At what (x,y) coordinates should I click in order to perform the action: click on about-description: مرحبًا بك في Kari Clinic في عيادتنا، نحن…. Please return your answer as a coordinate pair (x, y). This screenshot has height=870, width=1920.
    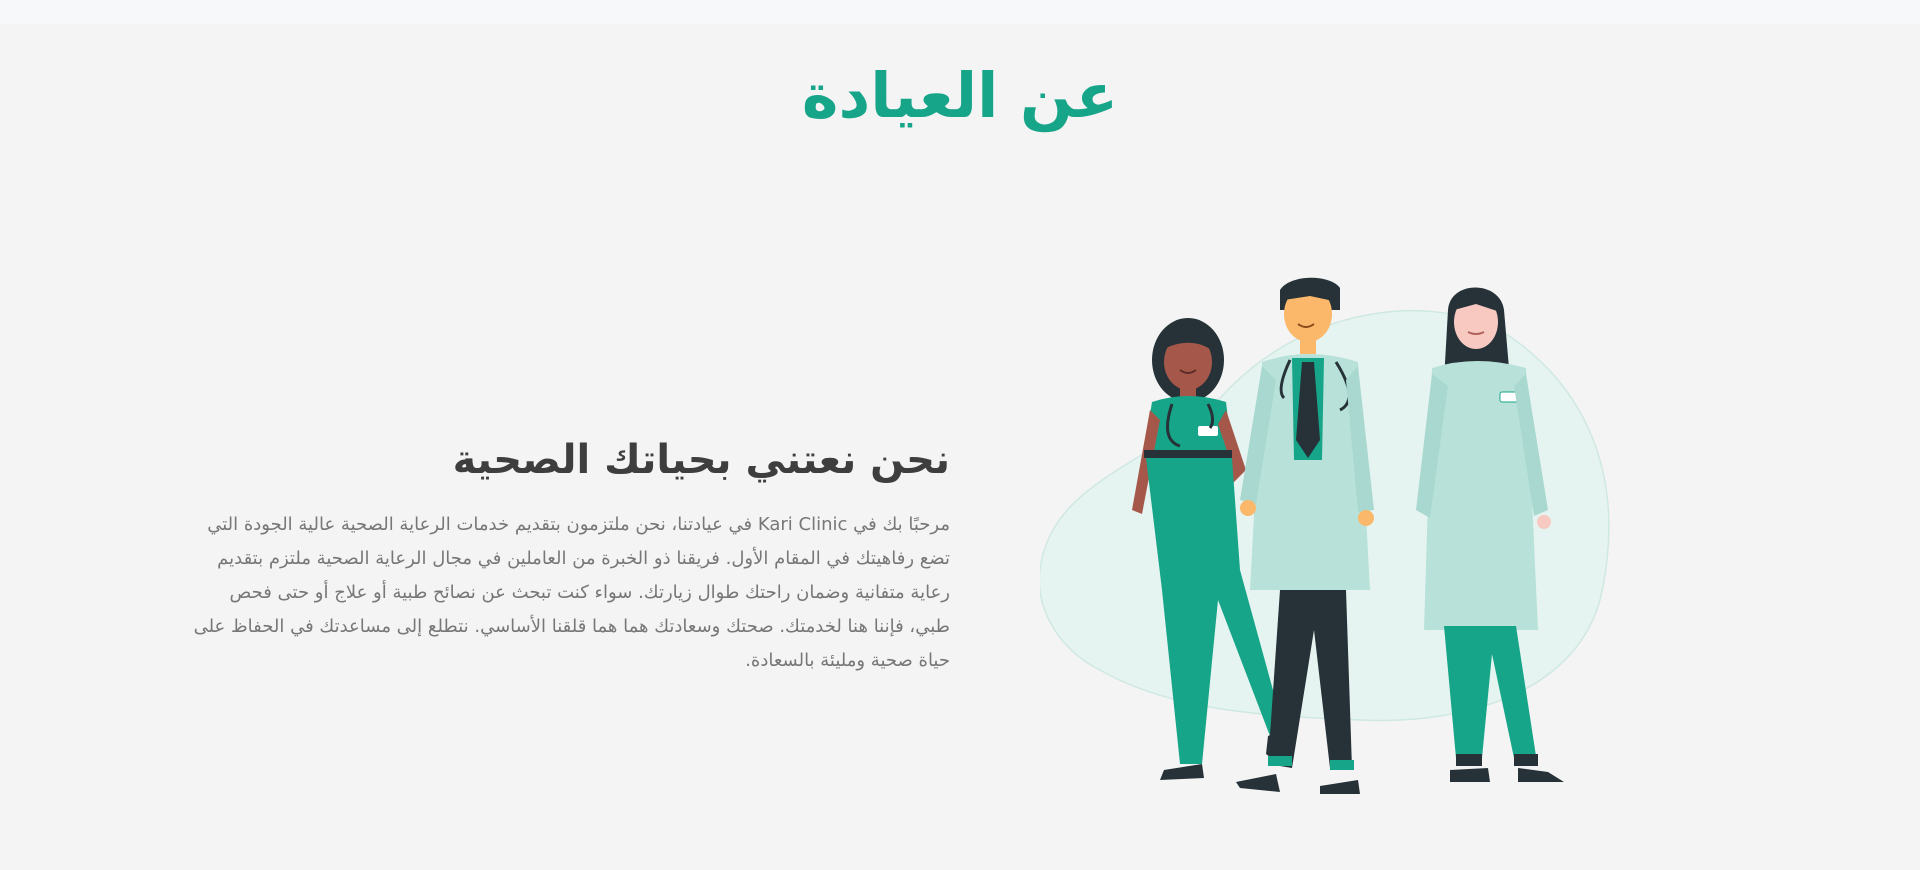
    Looking at the image, I should click on (571, 592).